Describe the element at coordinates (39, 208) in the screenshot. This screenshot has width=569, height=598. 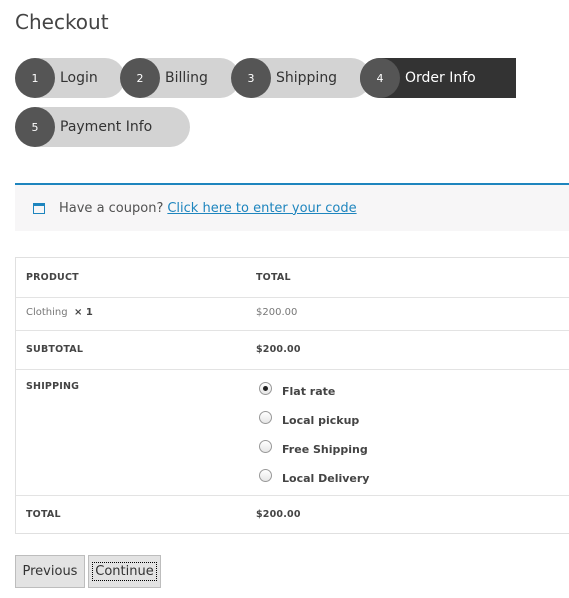
I see `calendar-icon` at that location.